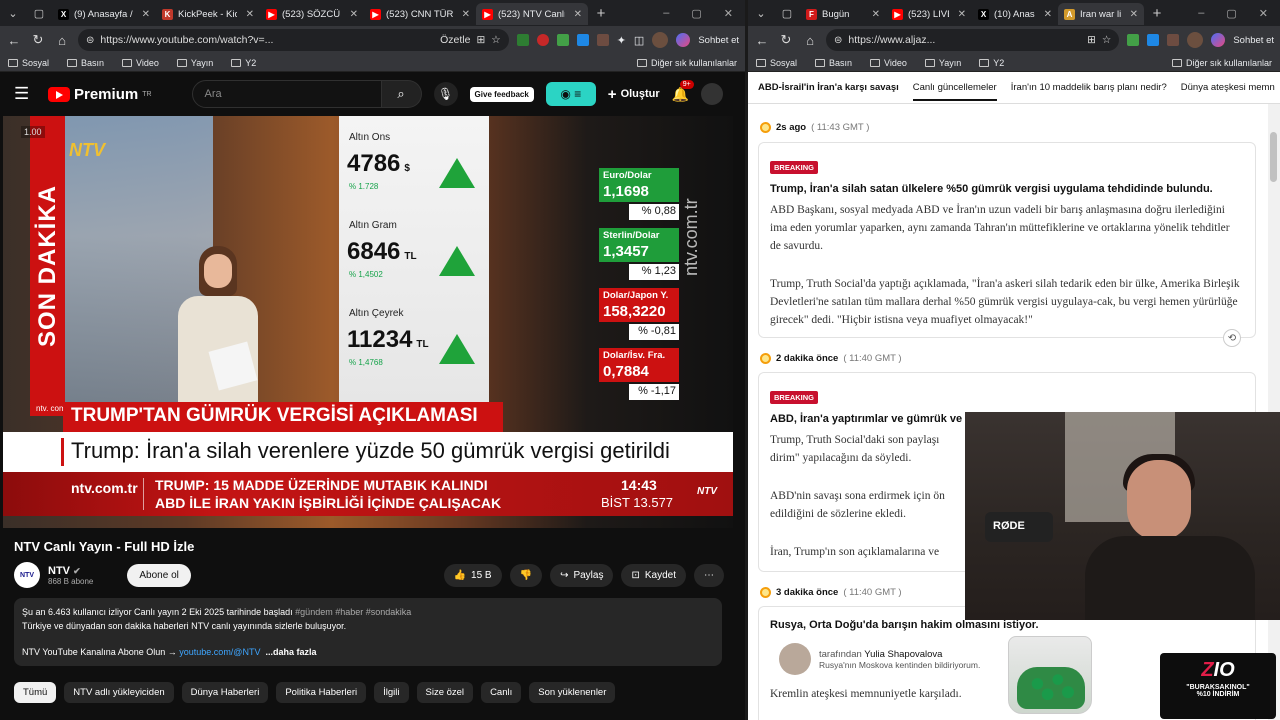 This screenshot has width=1280, height=720. I want to click on subscribe-button: Abone ol, so click(159, 575).